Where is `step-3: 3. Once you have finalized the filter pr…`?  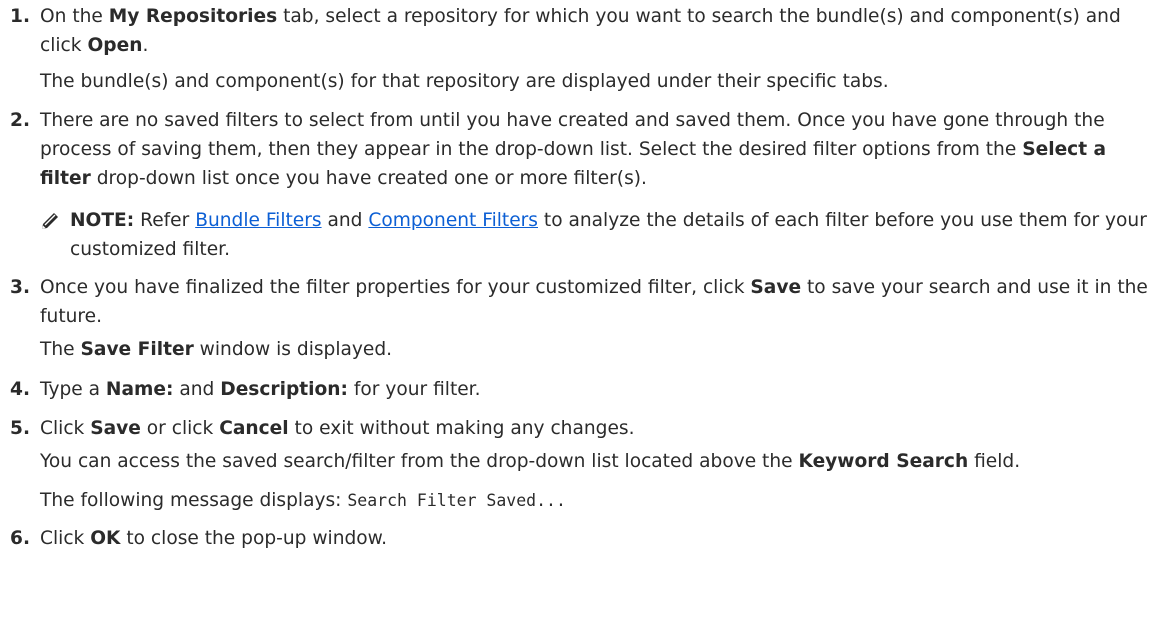
step-3: 3. Once you have finalized the filter pr… is located at coordinates (581, 318).